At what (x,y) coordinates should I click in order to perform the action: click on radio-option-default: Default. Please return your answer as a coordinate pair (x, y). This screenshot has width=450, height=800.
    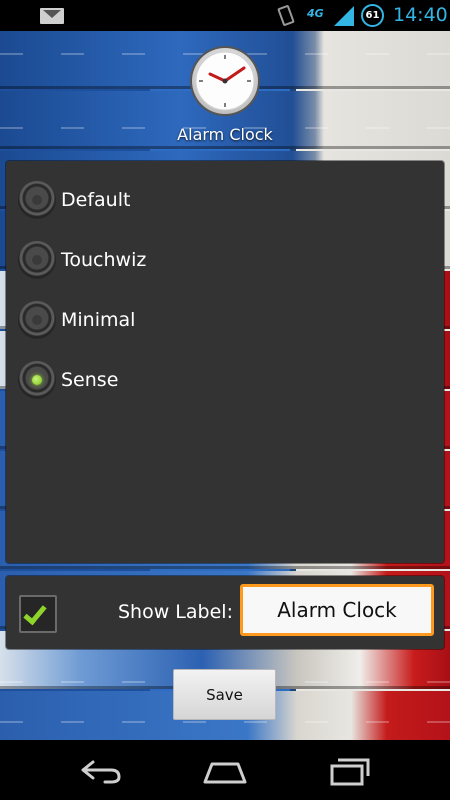
    Looking at the image, I should click on (168, 200).